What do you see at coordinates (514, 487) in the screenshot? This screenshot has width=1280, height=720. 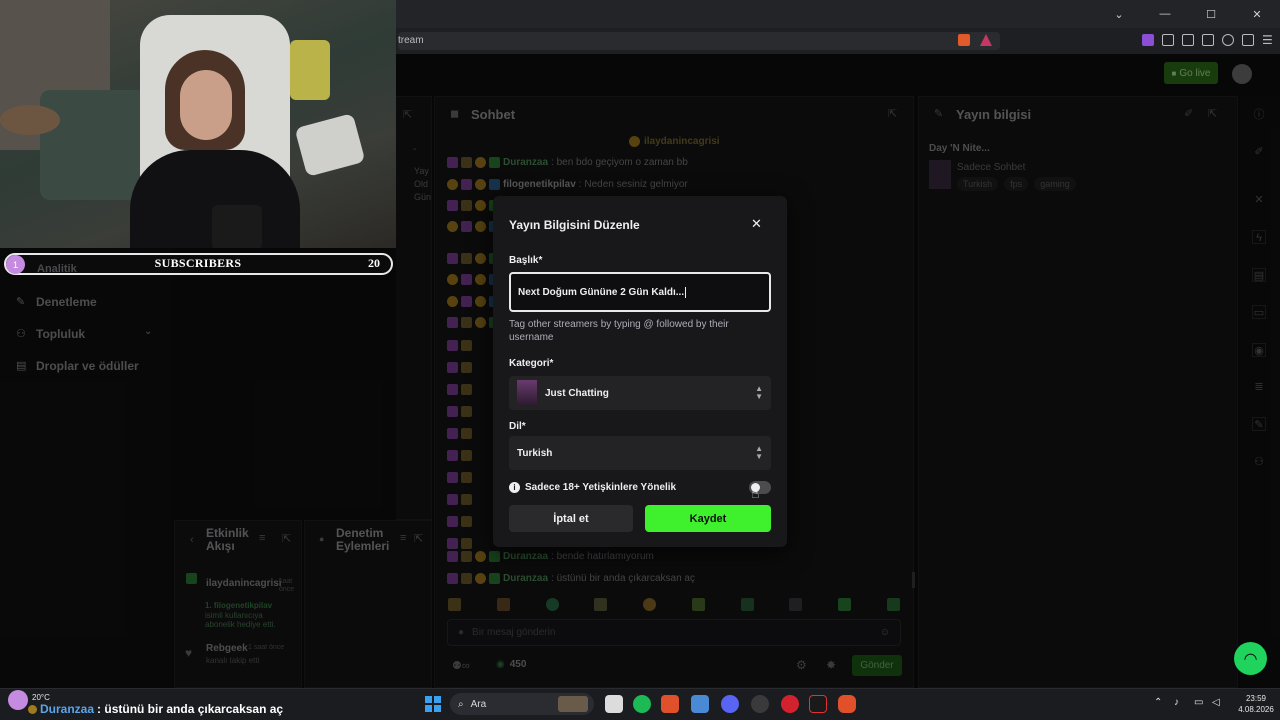 I see `info-icon: i` at bounding box center [514, 487].